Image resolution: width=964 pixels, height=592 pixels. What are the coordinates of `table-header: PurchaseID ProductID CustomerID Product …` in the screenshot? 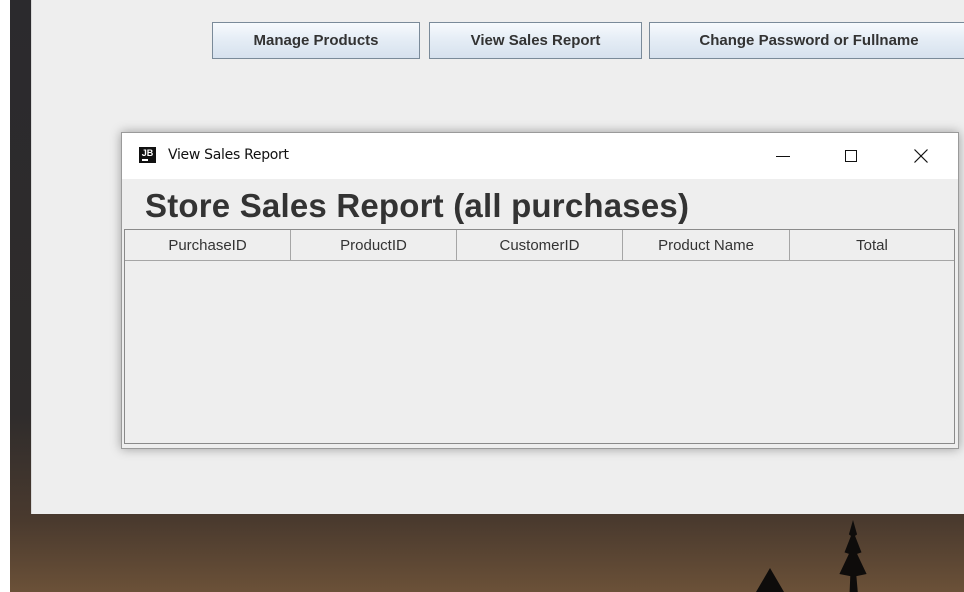 It's located at (539, 245).